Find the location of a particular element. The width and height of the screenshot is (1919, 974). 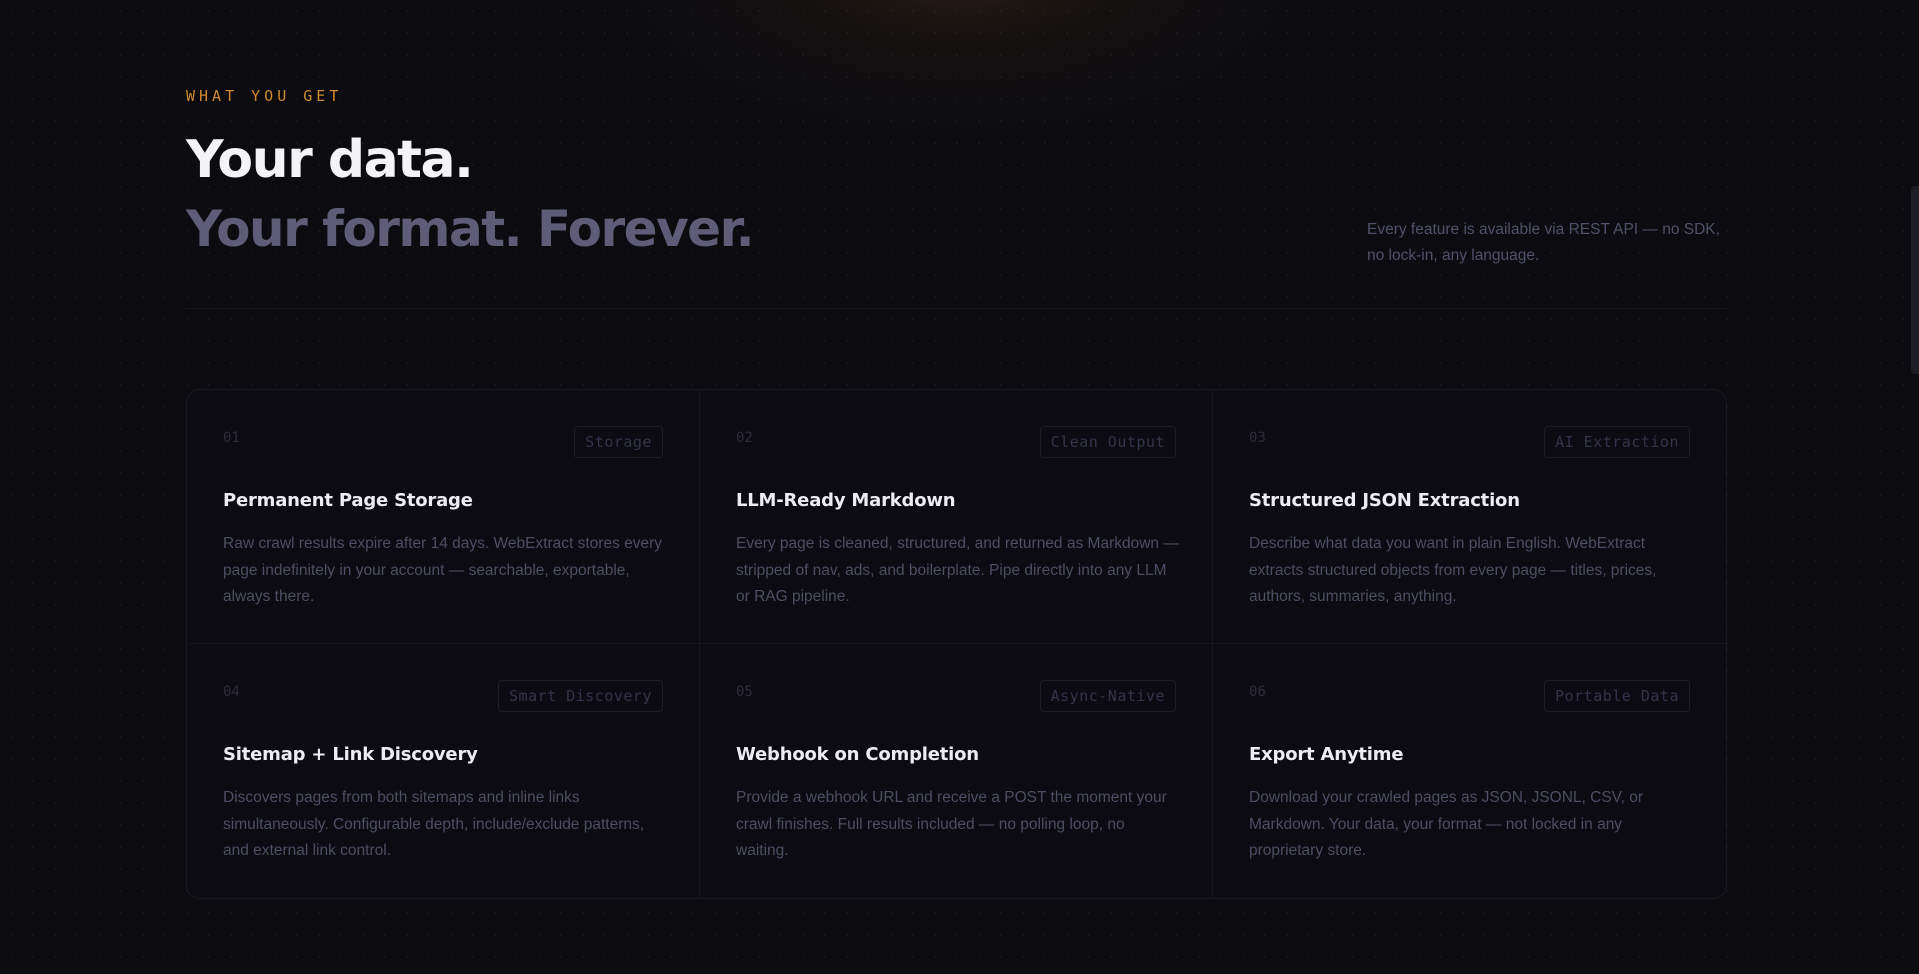

section-subheadline: Your format. Forever. is located at coordinates (470, 229).